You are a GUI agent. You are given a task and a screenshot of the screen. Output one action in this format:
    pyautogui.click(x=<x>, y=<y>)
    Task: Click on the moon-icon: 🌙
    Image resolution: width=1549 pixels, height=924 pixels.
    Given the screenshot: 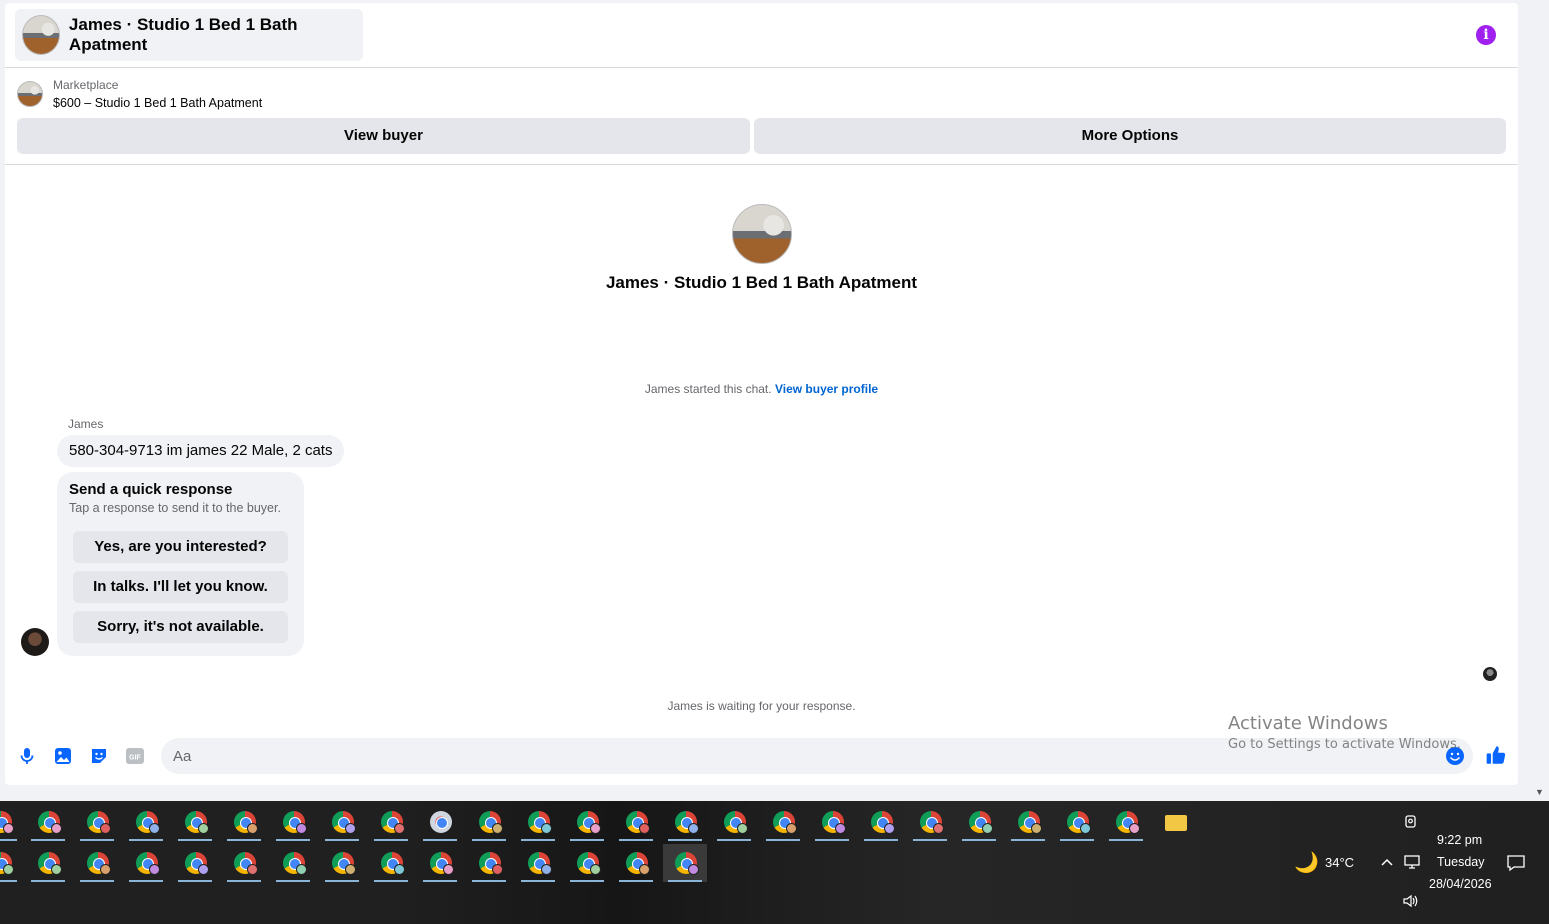 What is the action you would take?
    pyautogui.click(x=1306, y=862)
    